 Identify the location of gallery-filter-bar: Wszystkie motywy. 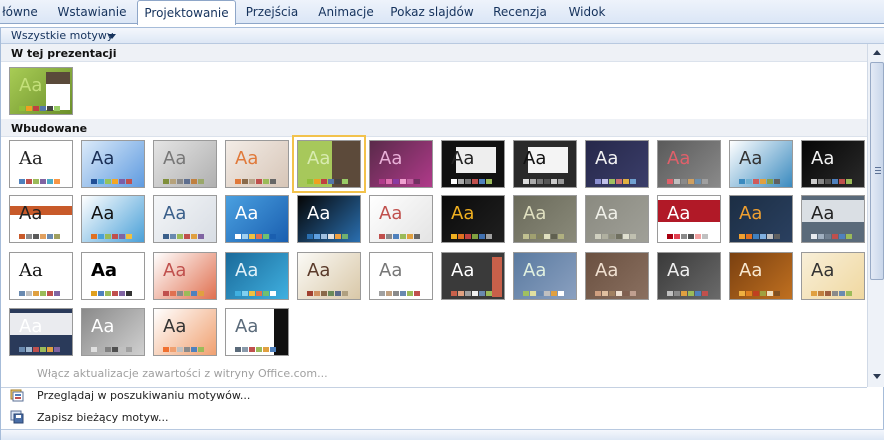
(442, 35).